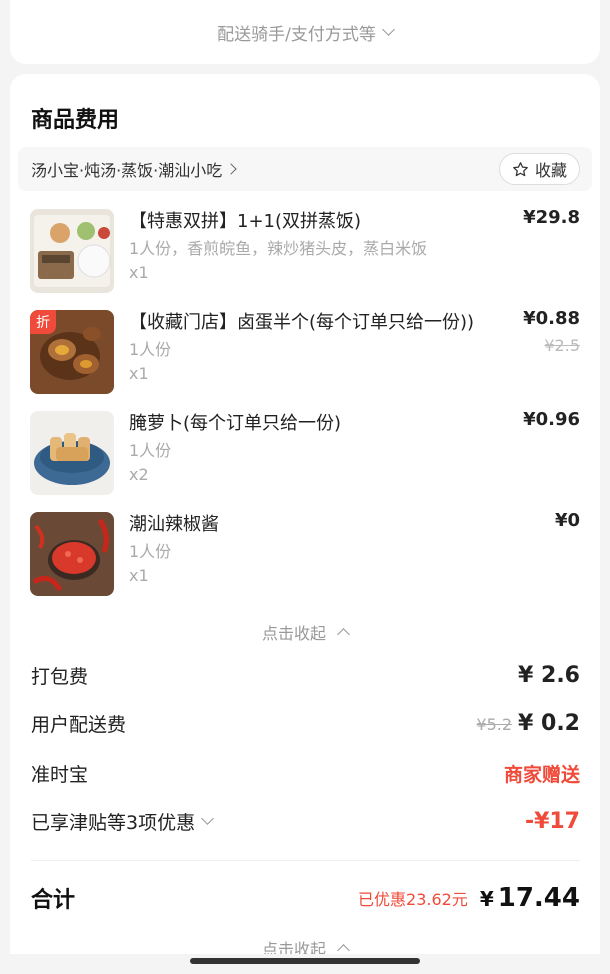 This screenshot has height=974, width=610. I want to click on list-item: 潮汕辣椒酱 1人份 x1 ¥0, so click(305, 554).